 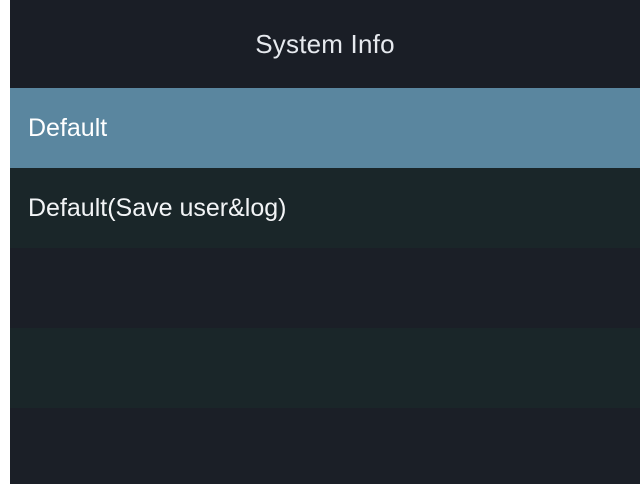 What do you see at coordinates (68, 127) in the screenshot?
I see `menu-item-label: Default` at bounding box center [68, 127].